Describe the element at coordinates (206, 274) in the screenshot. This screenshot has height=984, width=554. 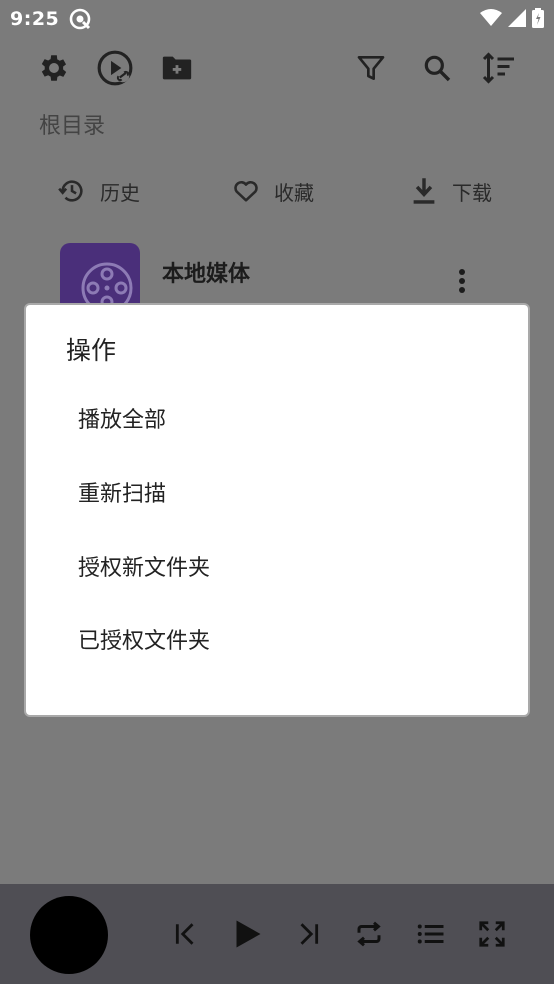
I see `media-title: 本地媒体` at that location.